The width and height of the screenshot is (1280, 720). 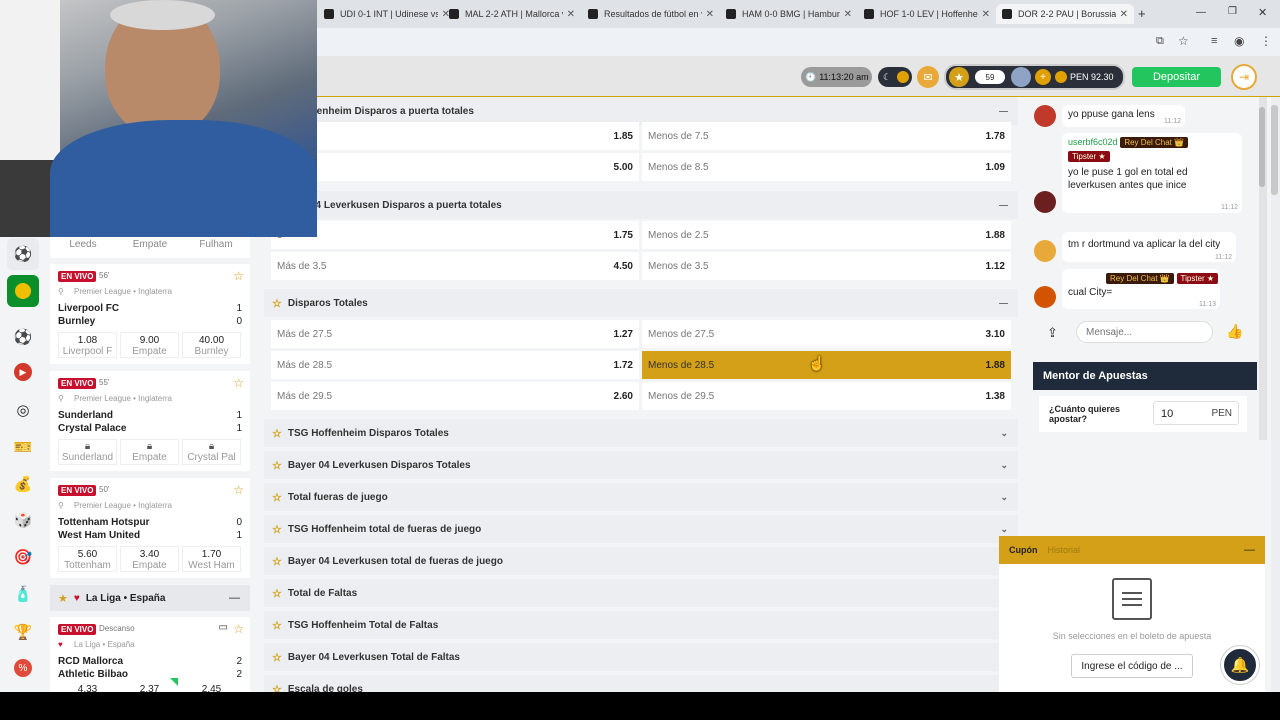 I want to click on reading-list-icon: ≡, so click(x=1214, y=41).